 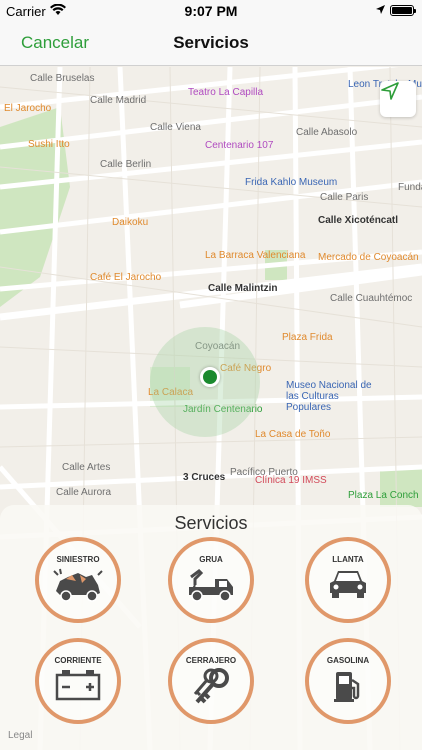 What do you see at coordinates (211, 660) in the screenshot?
I see `service-label: CERRAJERO` at bounding box center [211, 660].